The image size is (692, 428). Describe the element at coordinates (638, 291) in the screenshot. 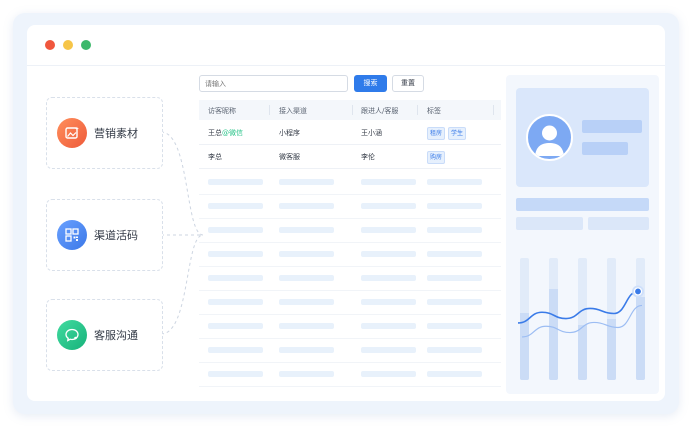

I see `trend-point` at that location.